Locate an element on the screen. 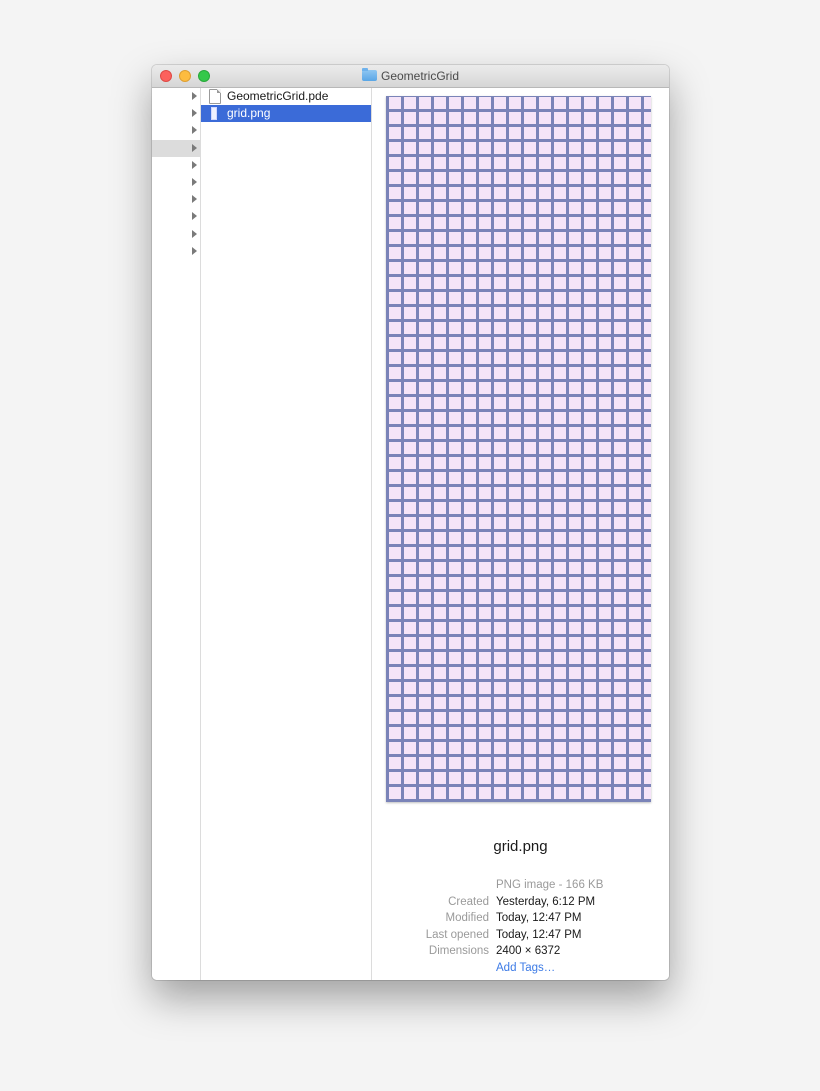 The image size is (820, 1091). meta-key: Last opened is located at coordinates (457, 934).